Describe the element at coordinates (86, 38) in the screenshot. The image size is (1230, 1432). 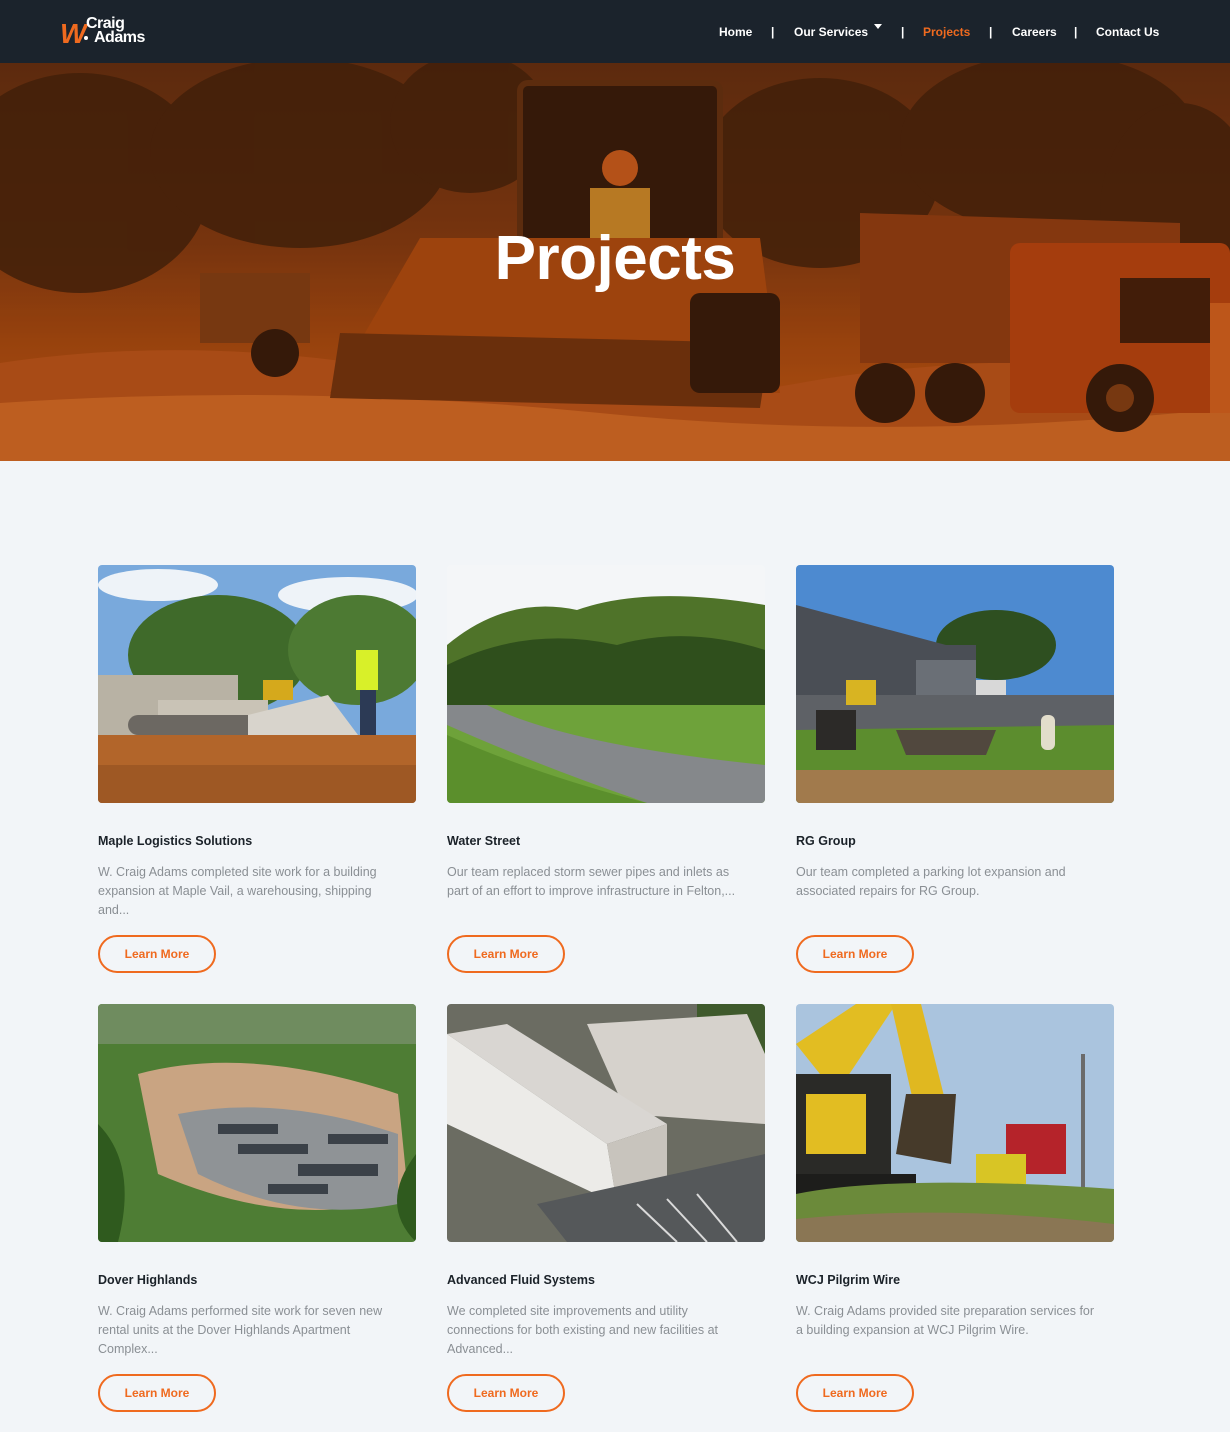
I see `logo-dot` at that location.